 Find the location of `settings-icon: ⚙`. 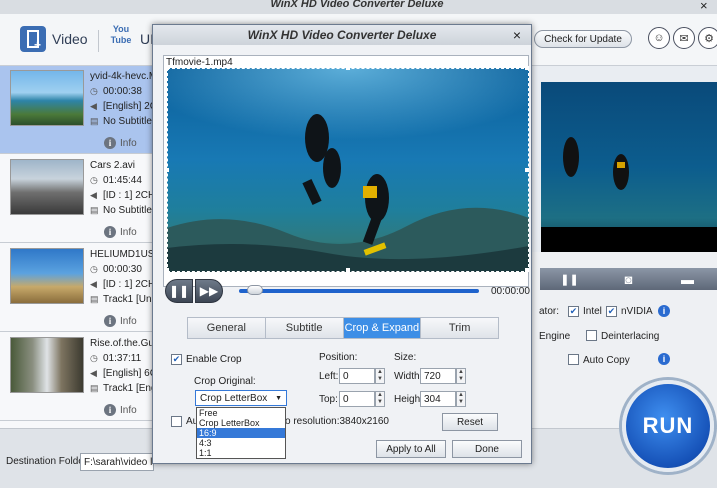

settings-icon: ⚙ is located at coordinates (707, 38).